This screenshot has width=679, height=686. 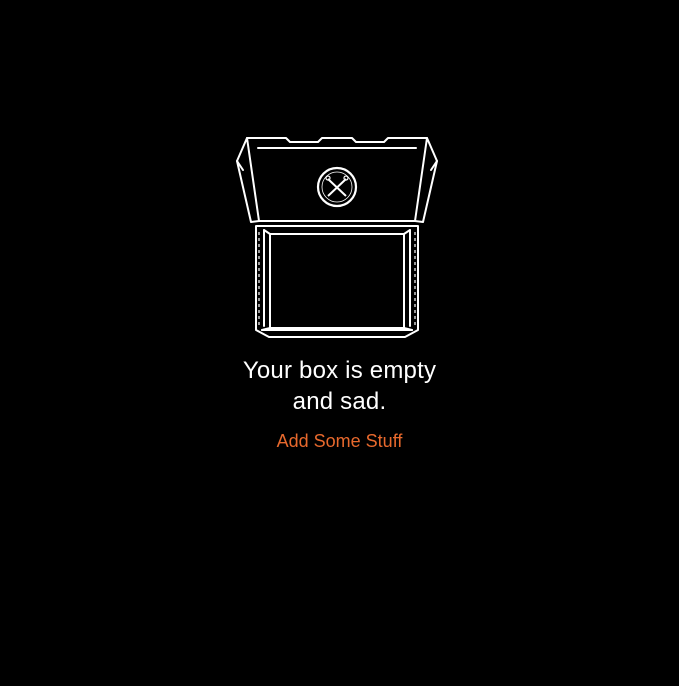 What do you see at coordinates (339, 370) in the screenshot?
I see `empty-message-line-1: Your box is empty` at bounding box center [339, 370].